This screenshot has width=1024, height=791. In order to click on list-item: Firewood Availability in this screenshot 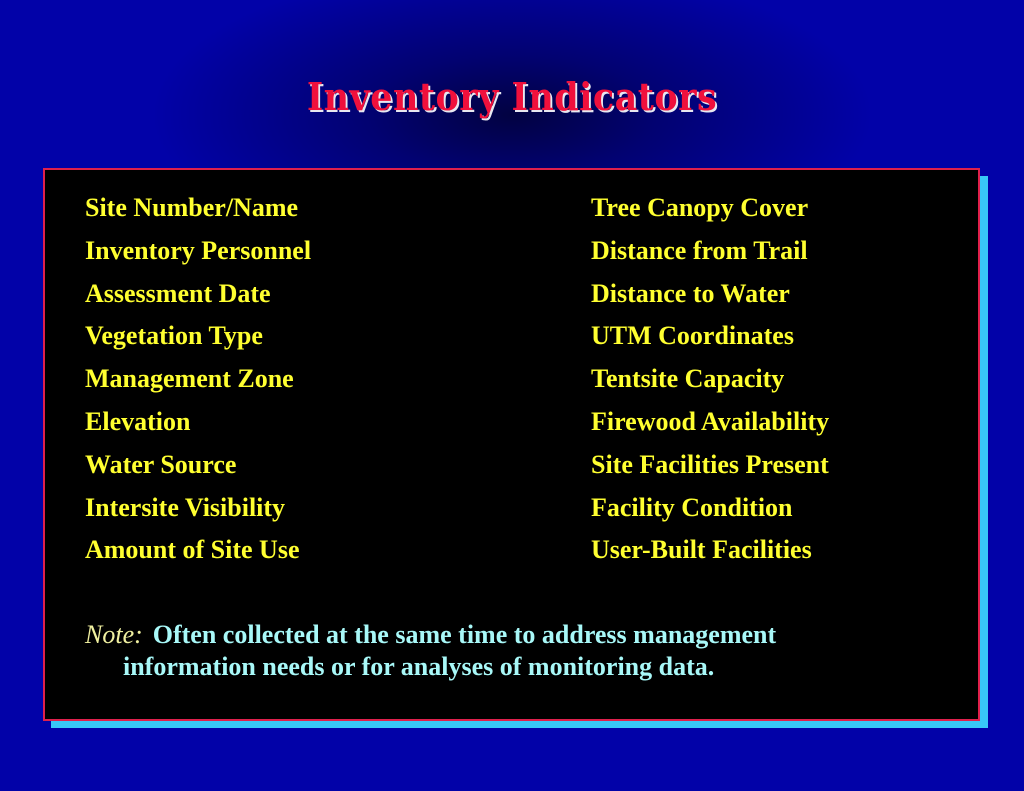, I will do `click(710, 421)`.